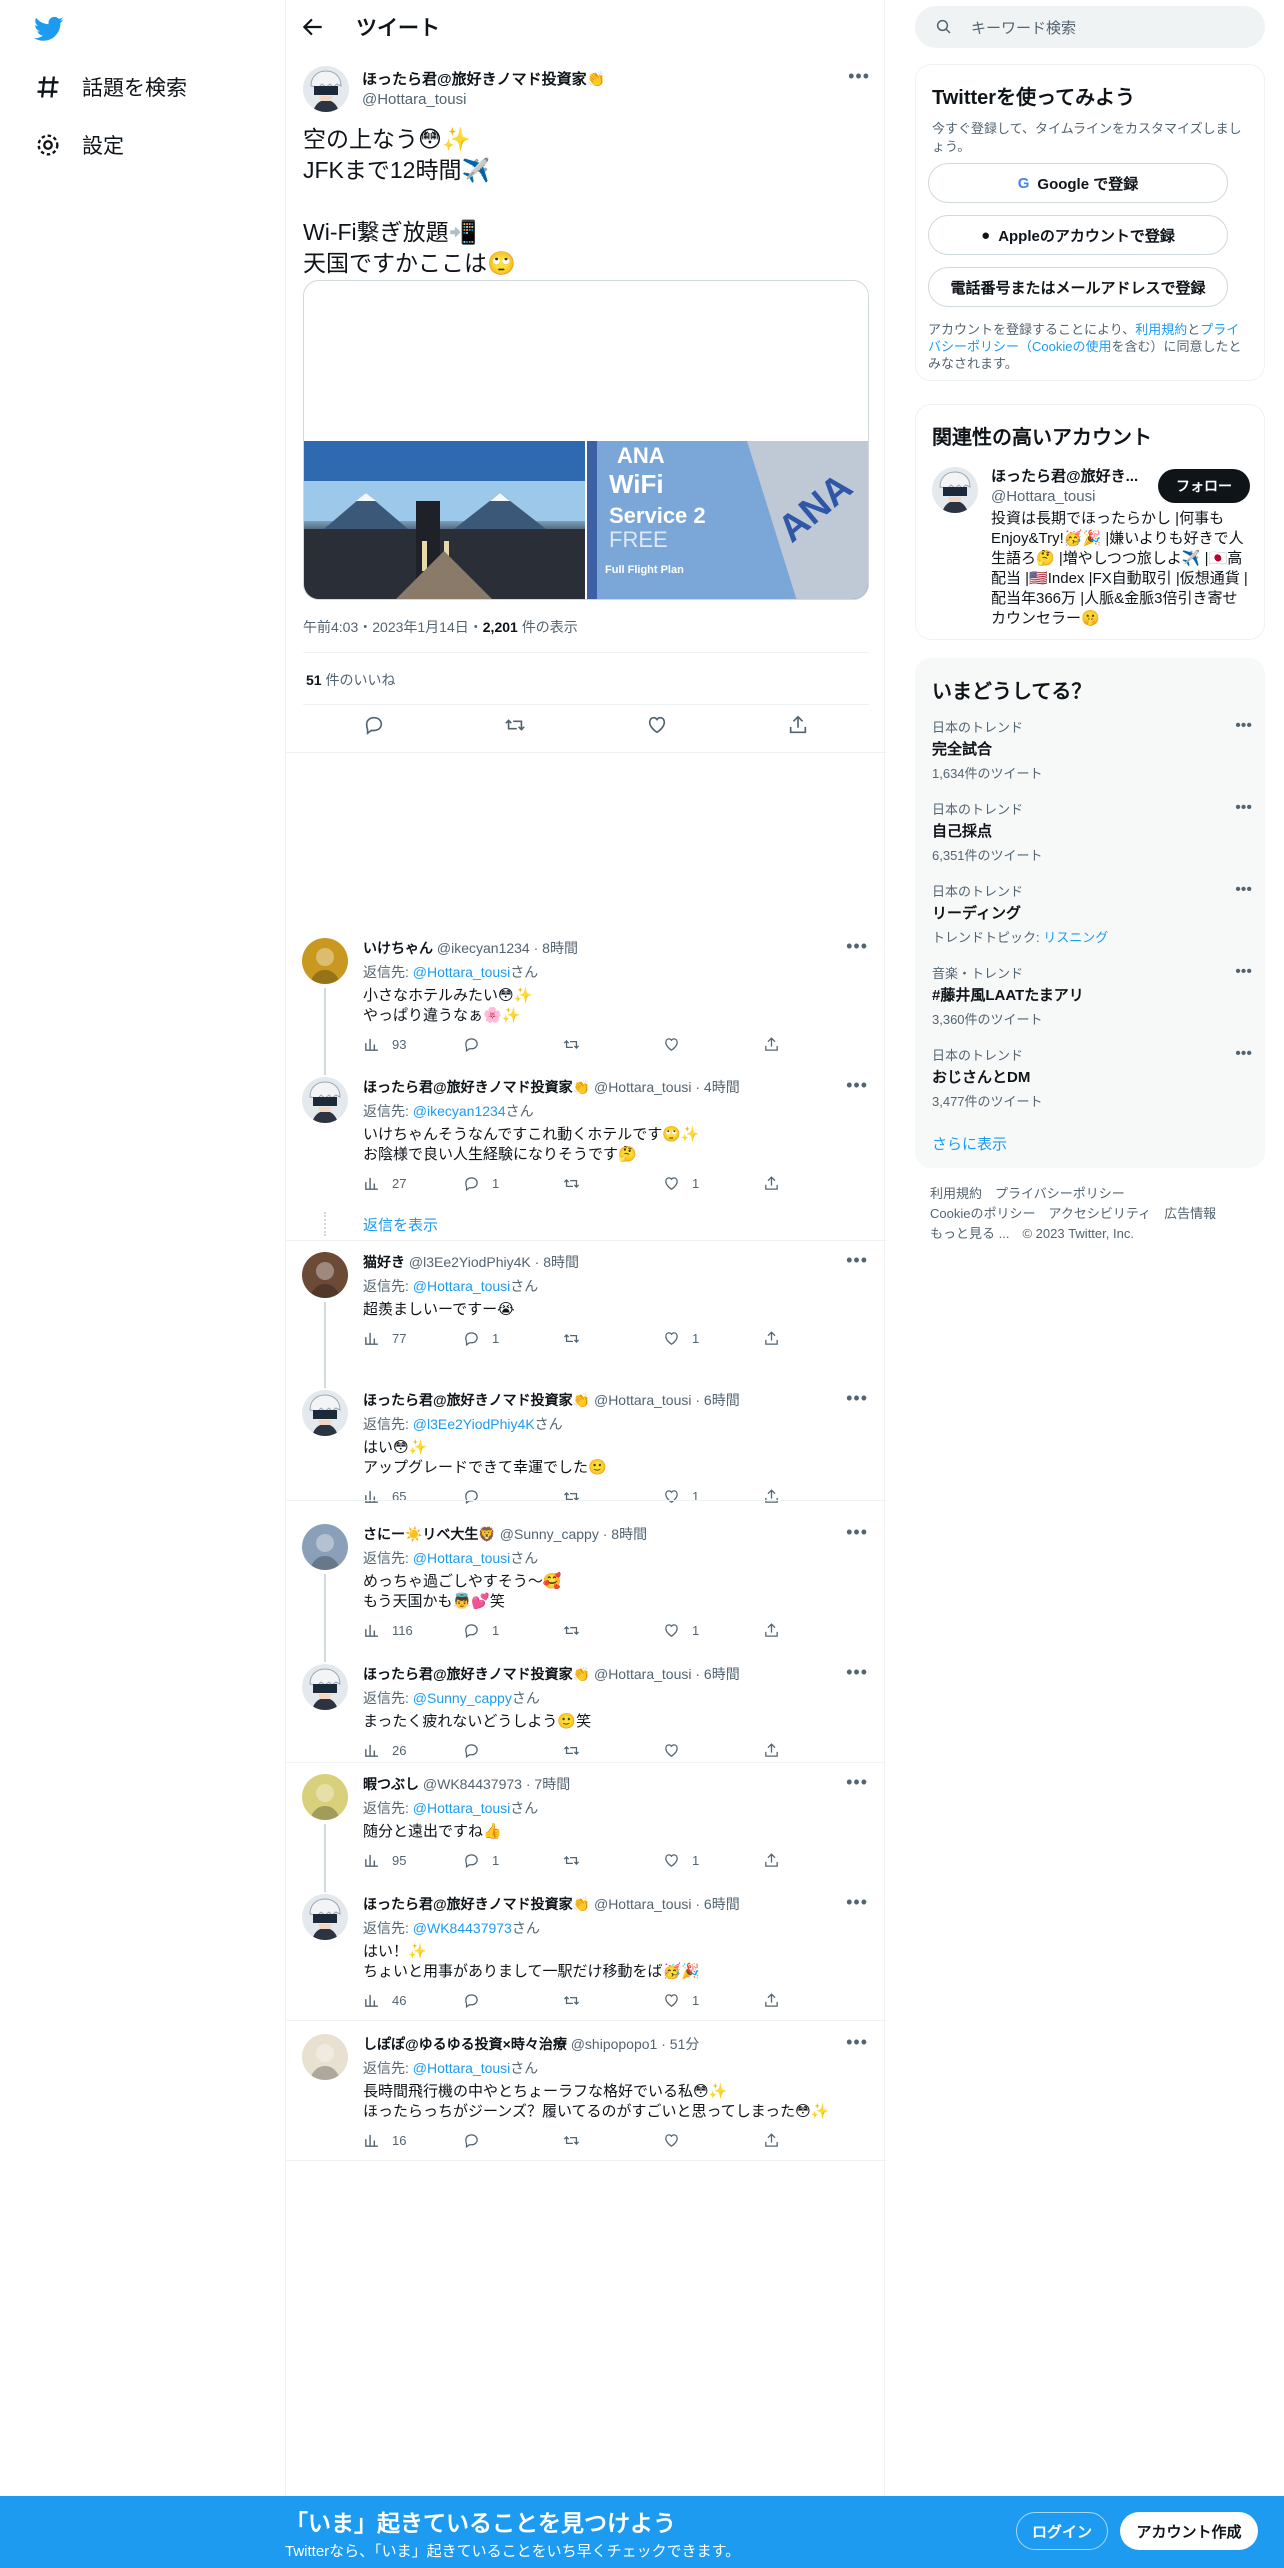 The image size is (1284, 2568). What do you see at coordinates (483, 99) in the screenshot?
I see `author-handle: @Hottara_tousi` at bounding box center [483, 99].